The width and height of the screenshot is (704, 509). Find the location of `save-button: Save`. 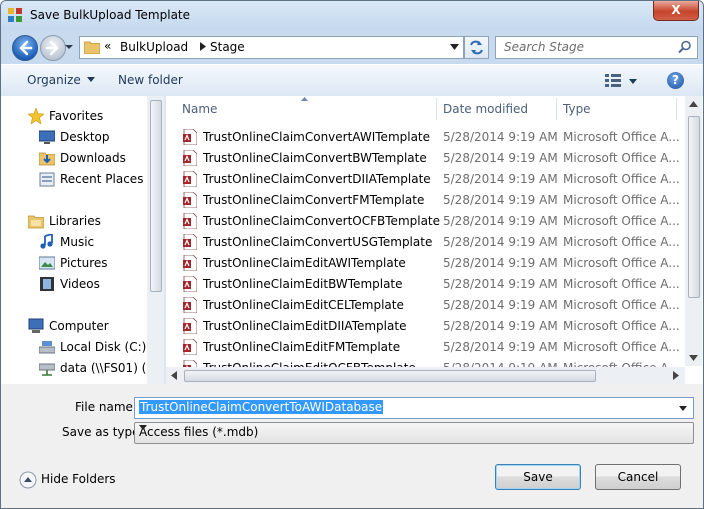

save-button: Save is located at coordinates (538, 477).